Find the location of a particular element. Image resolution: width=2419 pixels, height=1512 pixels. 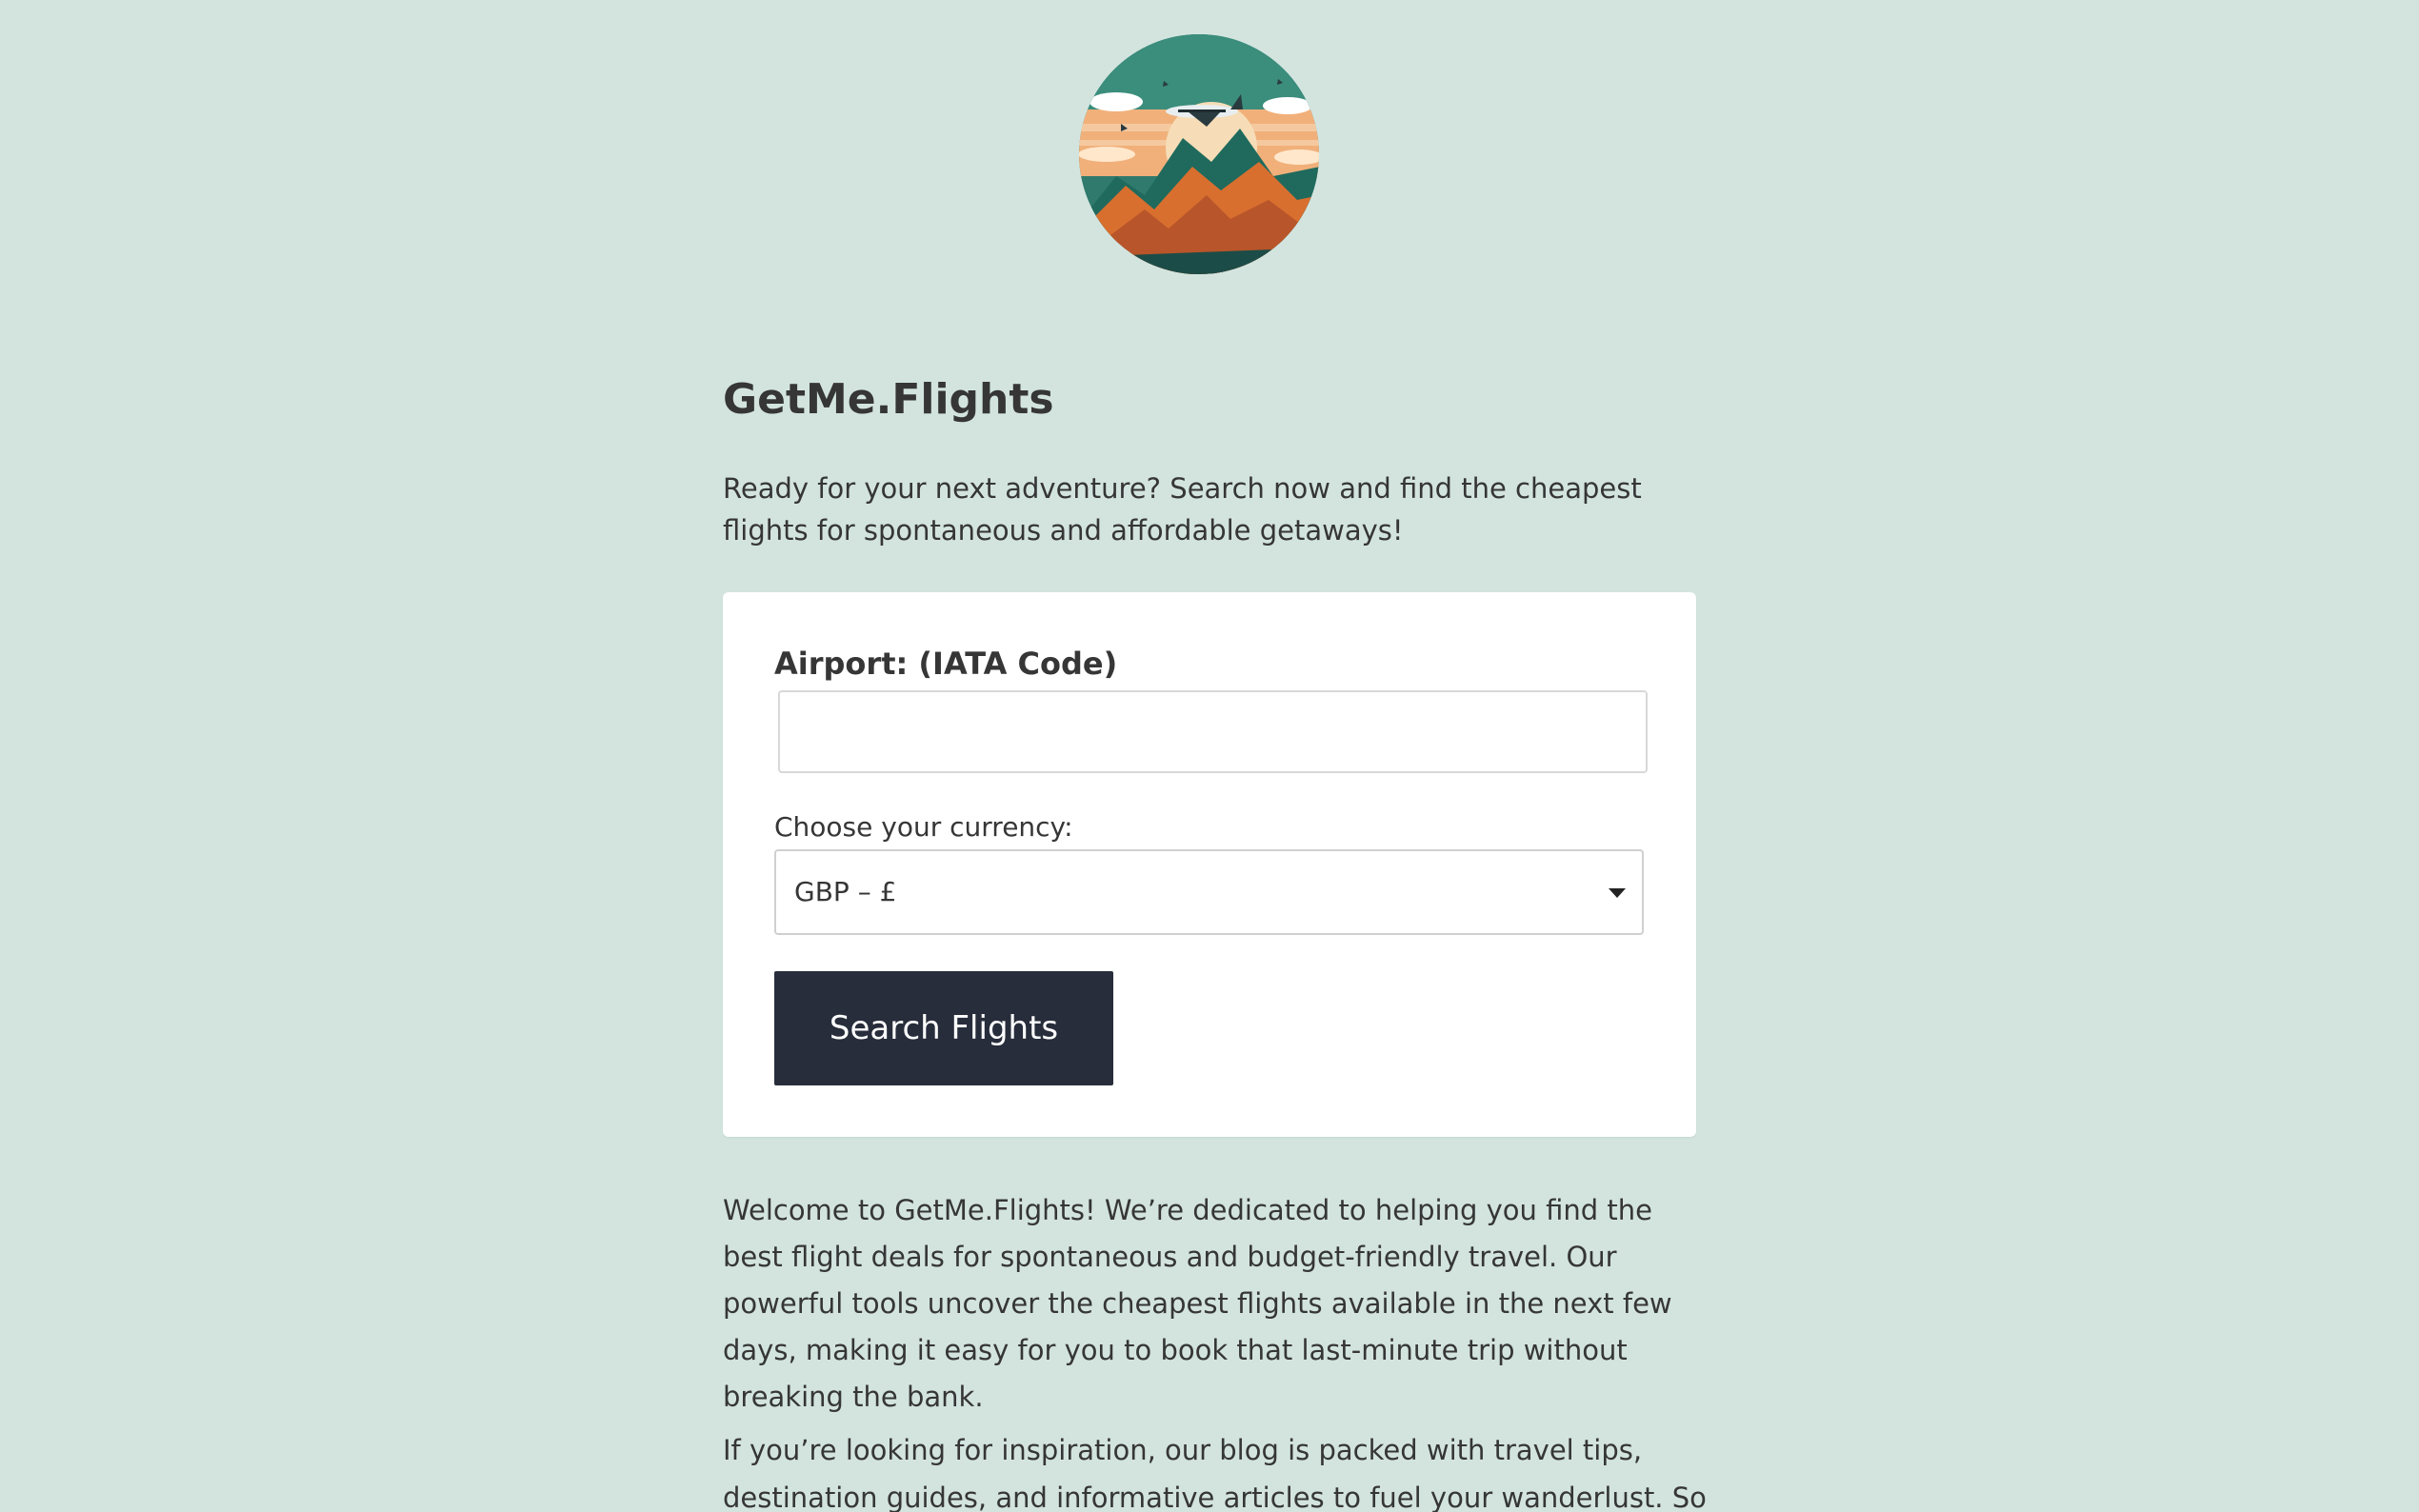

airplane-mountain-logo-icon is located at coordinates (1199, 154).